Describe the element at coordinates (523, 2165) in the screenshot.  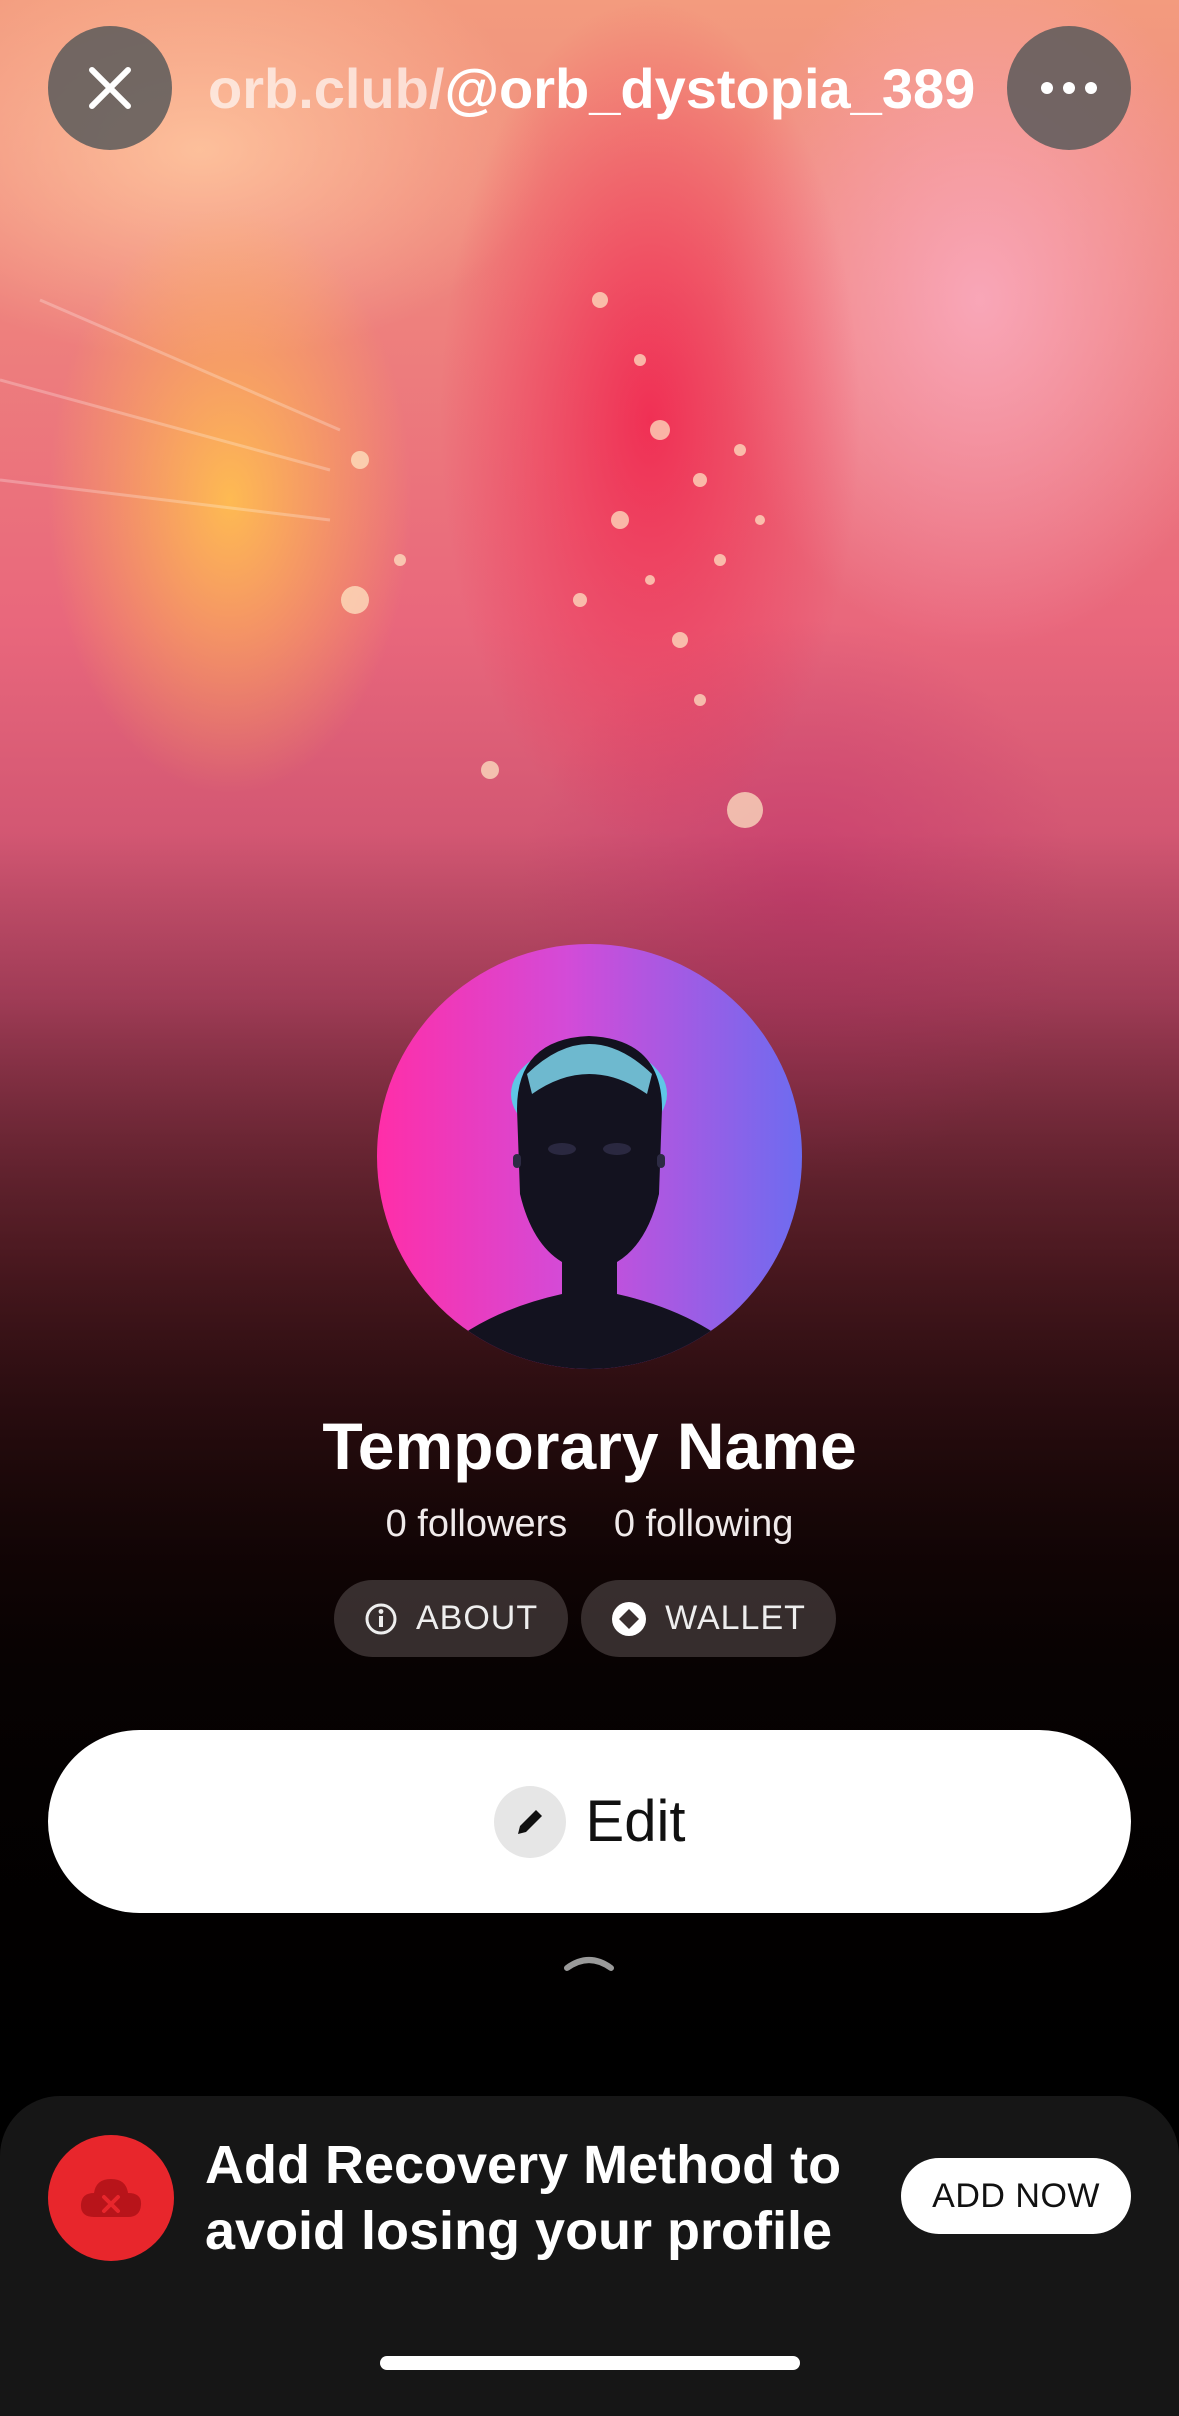
I see `recovery-message-line1: Add Recovery Method to` at that location.